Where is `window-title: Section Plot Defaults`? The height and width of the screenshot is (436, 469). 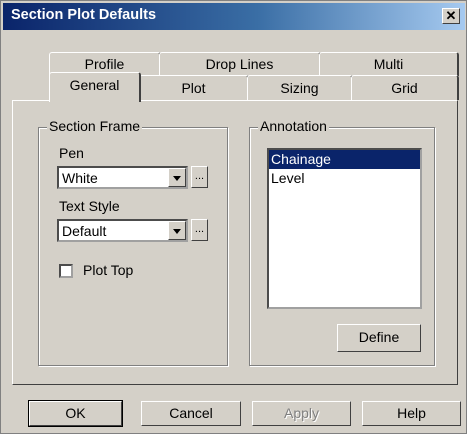
window-title: Section Plot Defaults is located at coordinates (84, 15).